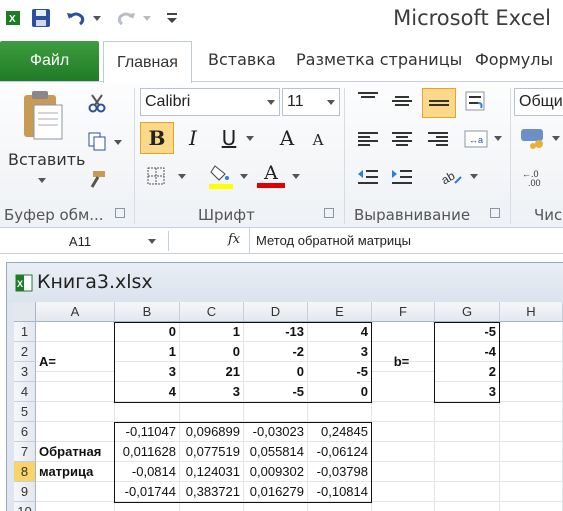  I want to click on currency-dropdown-icon, so click(556, 138).